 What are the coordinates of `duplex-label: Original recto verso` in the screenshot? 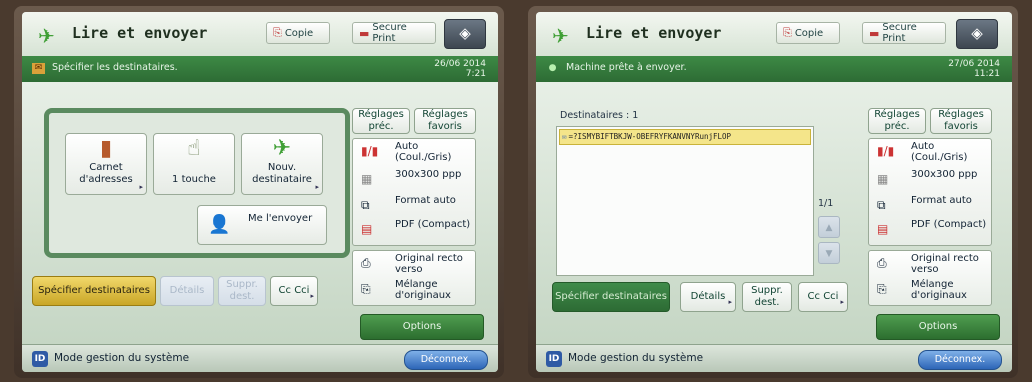 It's located at (429, 264).